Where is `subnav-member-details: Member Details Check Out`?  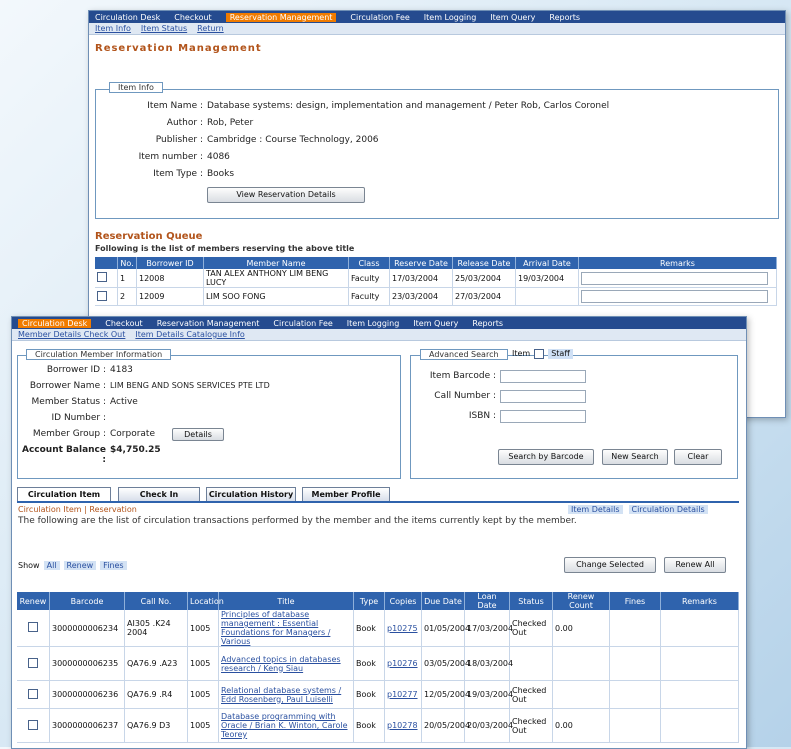 subnav-member-details: Member Details Check Out is located at coordinates (71, 334).